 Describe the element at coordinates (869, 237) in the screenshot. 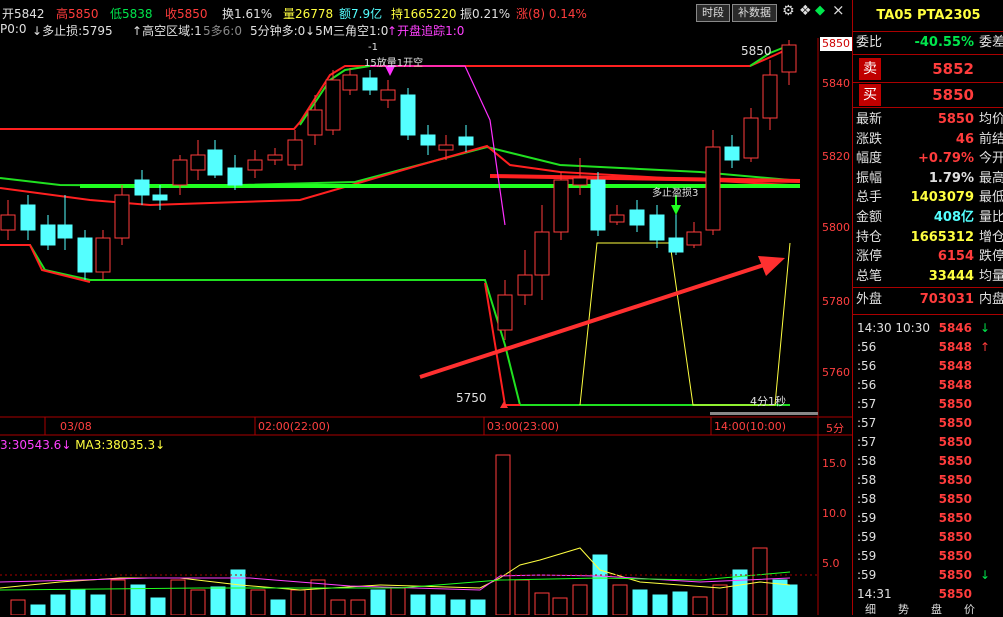

I see `quote-row-label: 持仓` at that location.